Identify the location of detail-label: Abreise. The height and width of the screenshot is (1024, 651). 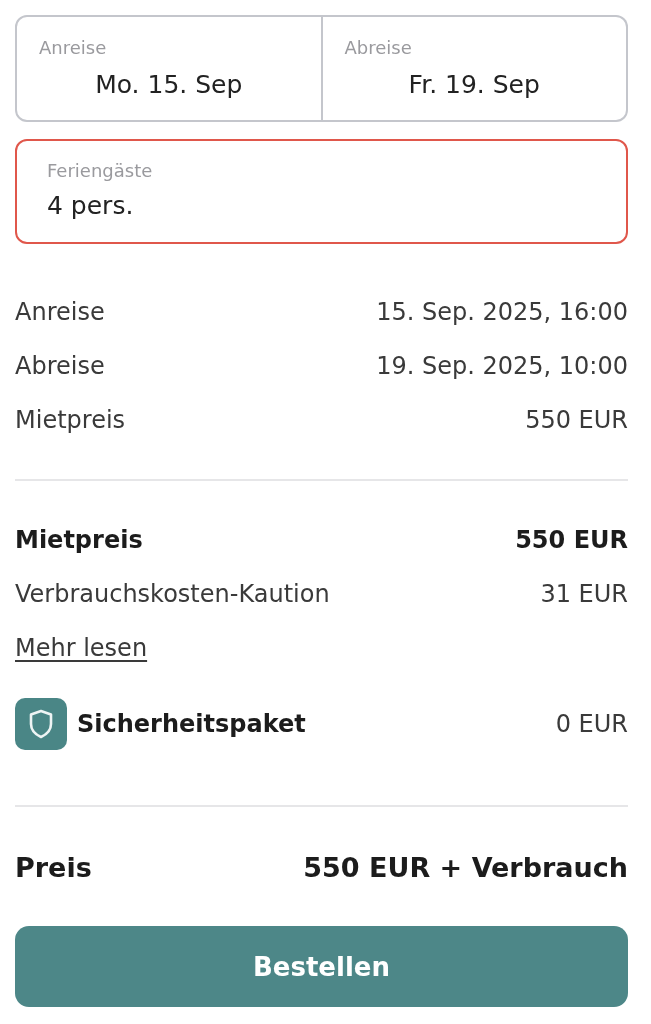
(60, 366).